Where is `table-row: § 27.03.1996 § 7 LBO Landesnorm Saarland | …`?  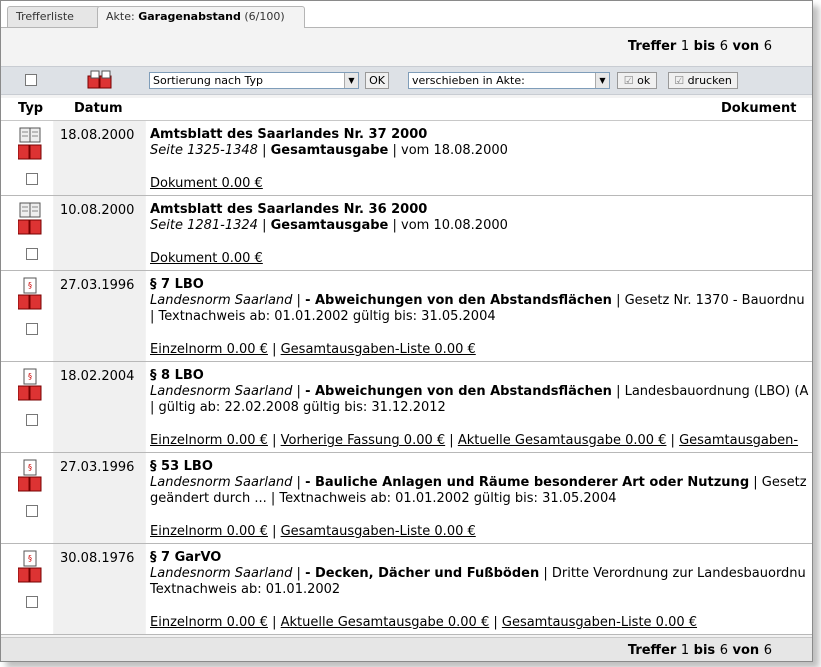 table-row: § 27.03.1996 § 7 LBO Landesnorm Saarland | … is located at coordinates (406, 316).